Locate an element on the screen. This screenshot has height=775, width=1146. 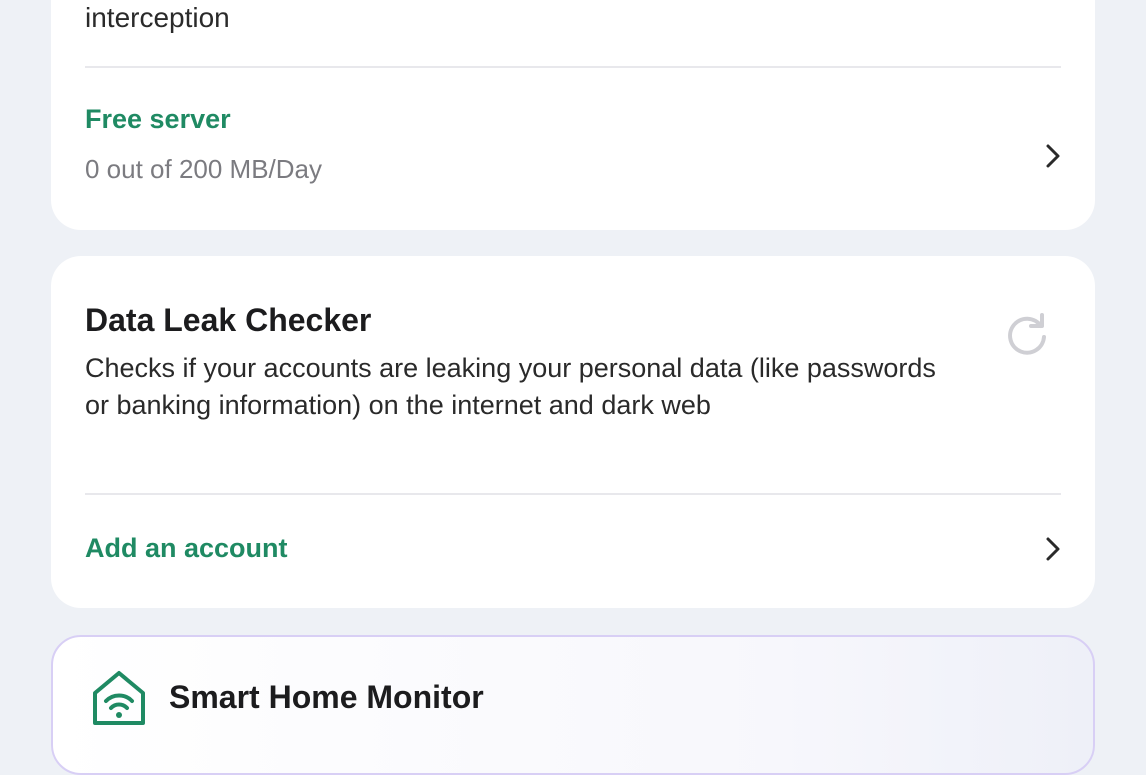
free-server-label: Free server is located at coordinates (158, 119).